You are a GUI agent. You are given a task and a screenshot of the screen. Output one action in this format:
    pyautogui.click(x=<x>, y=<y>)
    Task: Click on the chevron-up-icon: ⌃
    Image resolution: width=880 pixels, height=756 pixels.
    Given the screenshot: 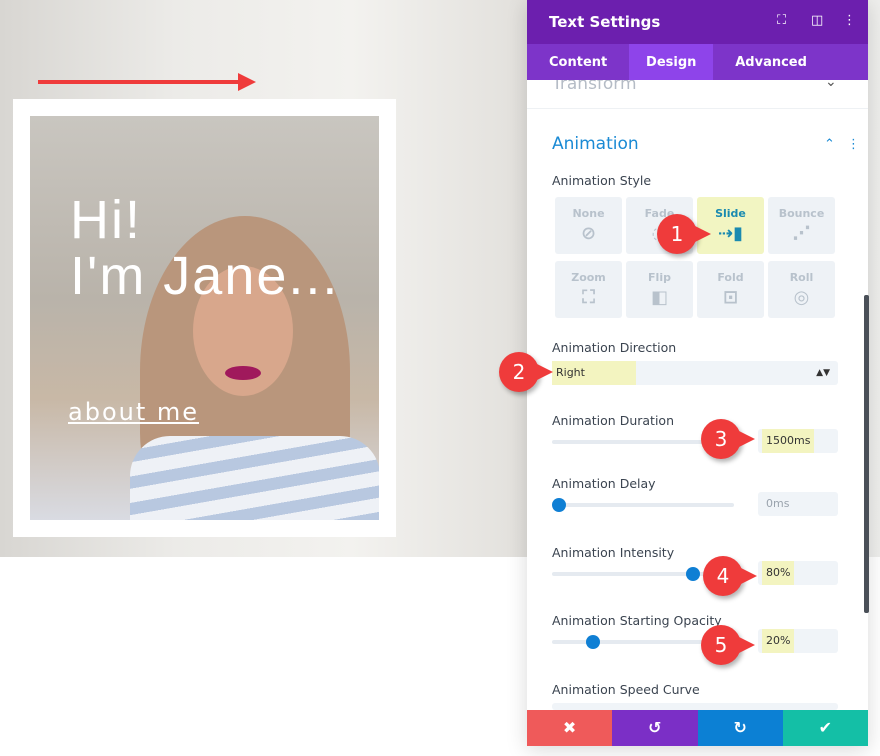 What is the action you would take?
    pyautogui.click(x=829, y=144)
    